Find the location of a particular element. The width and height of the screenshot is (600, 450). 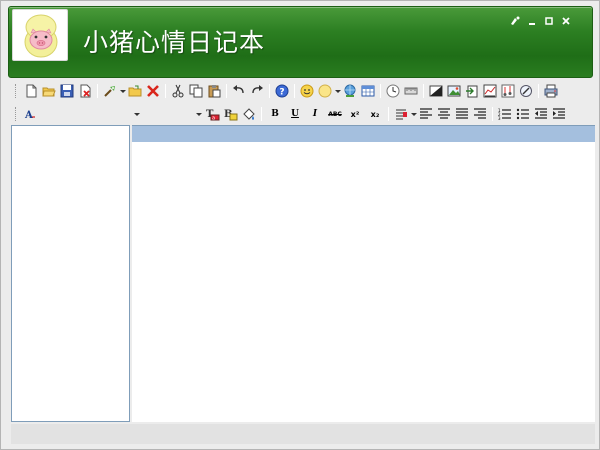

indent-icon is located at coordinates (559, 114).